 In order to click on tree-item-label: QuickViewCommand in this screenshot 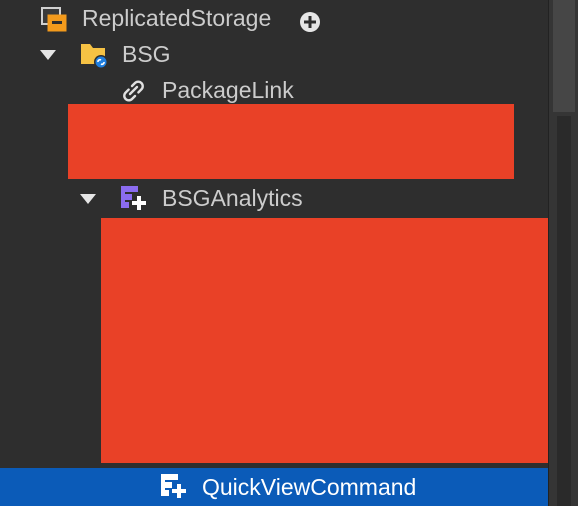, I will do `click(309, 487)`.